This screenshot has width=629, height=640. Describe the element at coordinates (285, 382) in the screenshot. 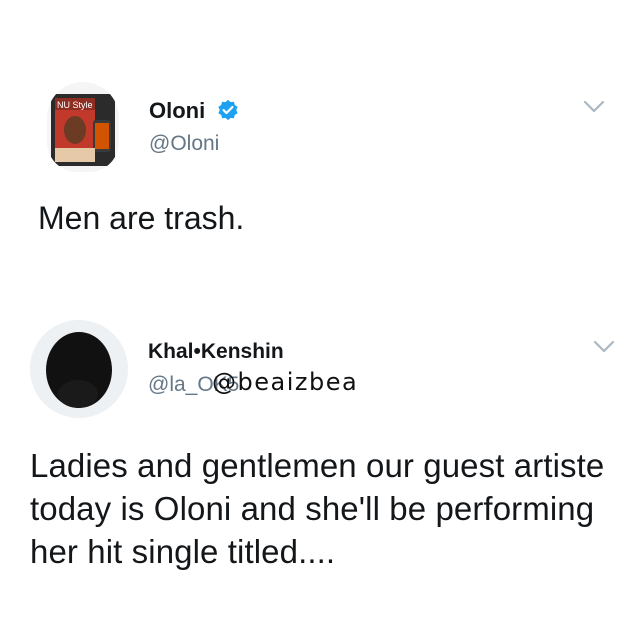

I see `watermark-text: @beaizbea` at that location.